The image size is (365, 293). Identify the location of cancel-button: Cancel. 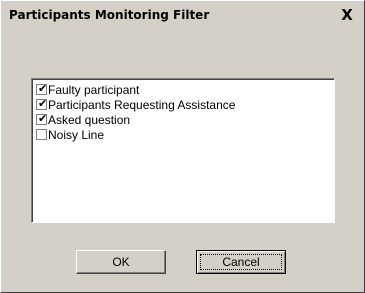
(241, 262).